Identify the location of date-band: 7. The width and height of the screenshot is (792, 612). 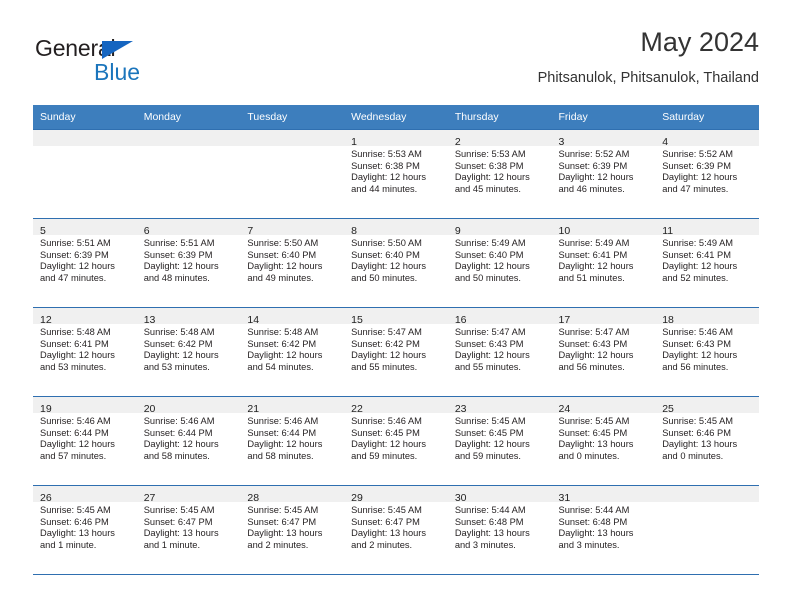
(292, 228).